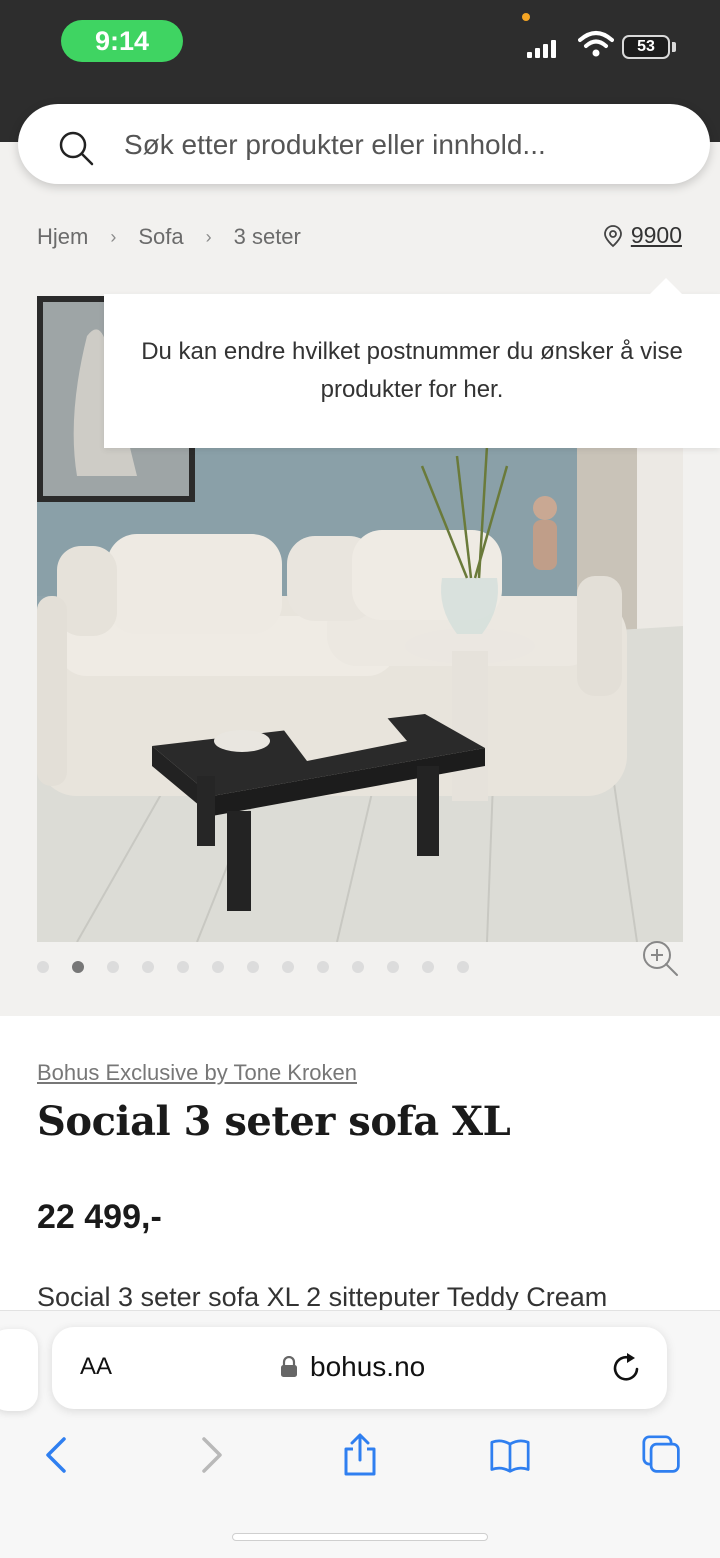 This screenshot has width=720, height=1558. Describe the element at coordinates (627, 1368) in the screenshot. I see `reload-icon` at that location.